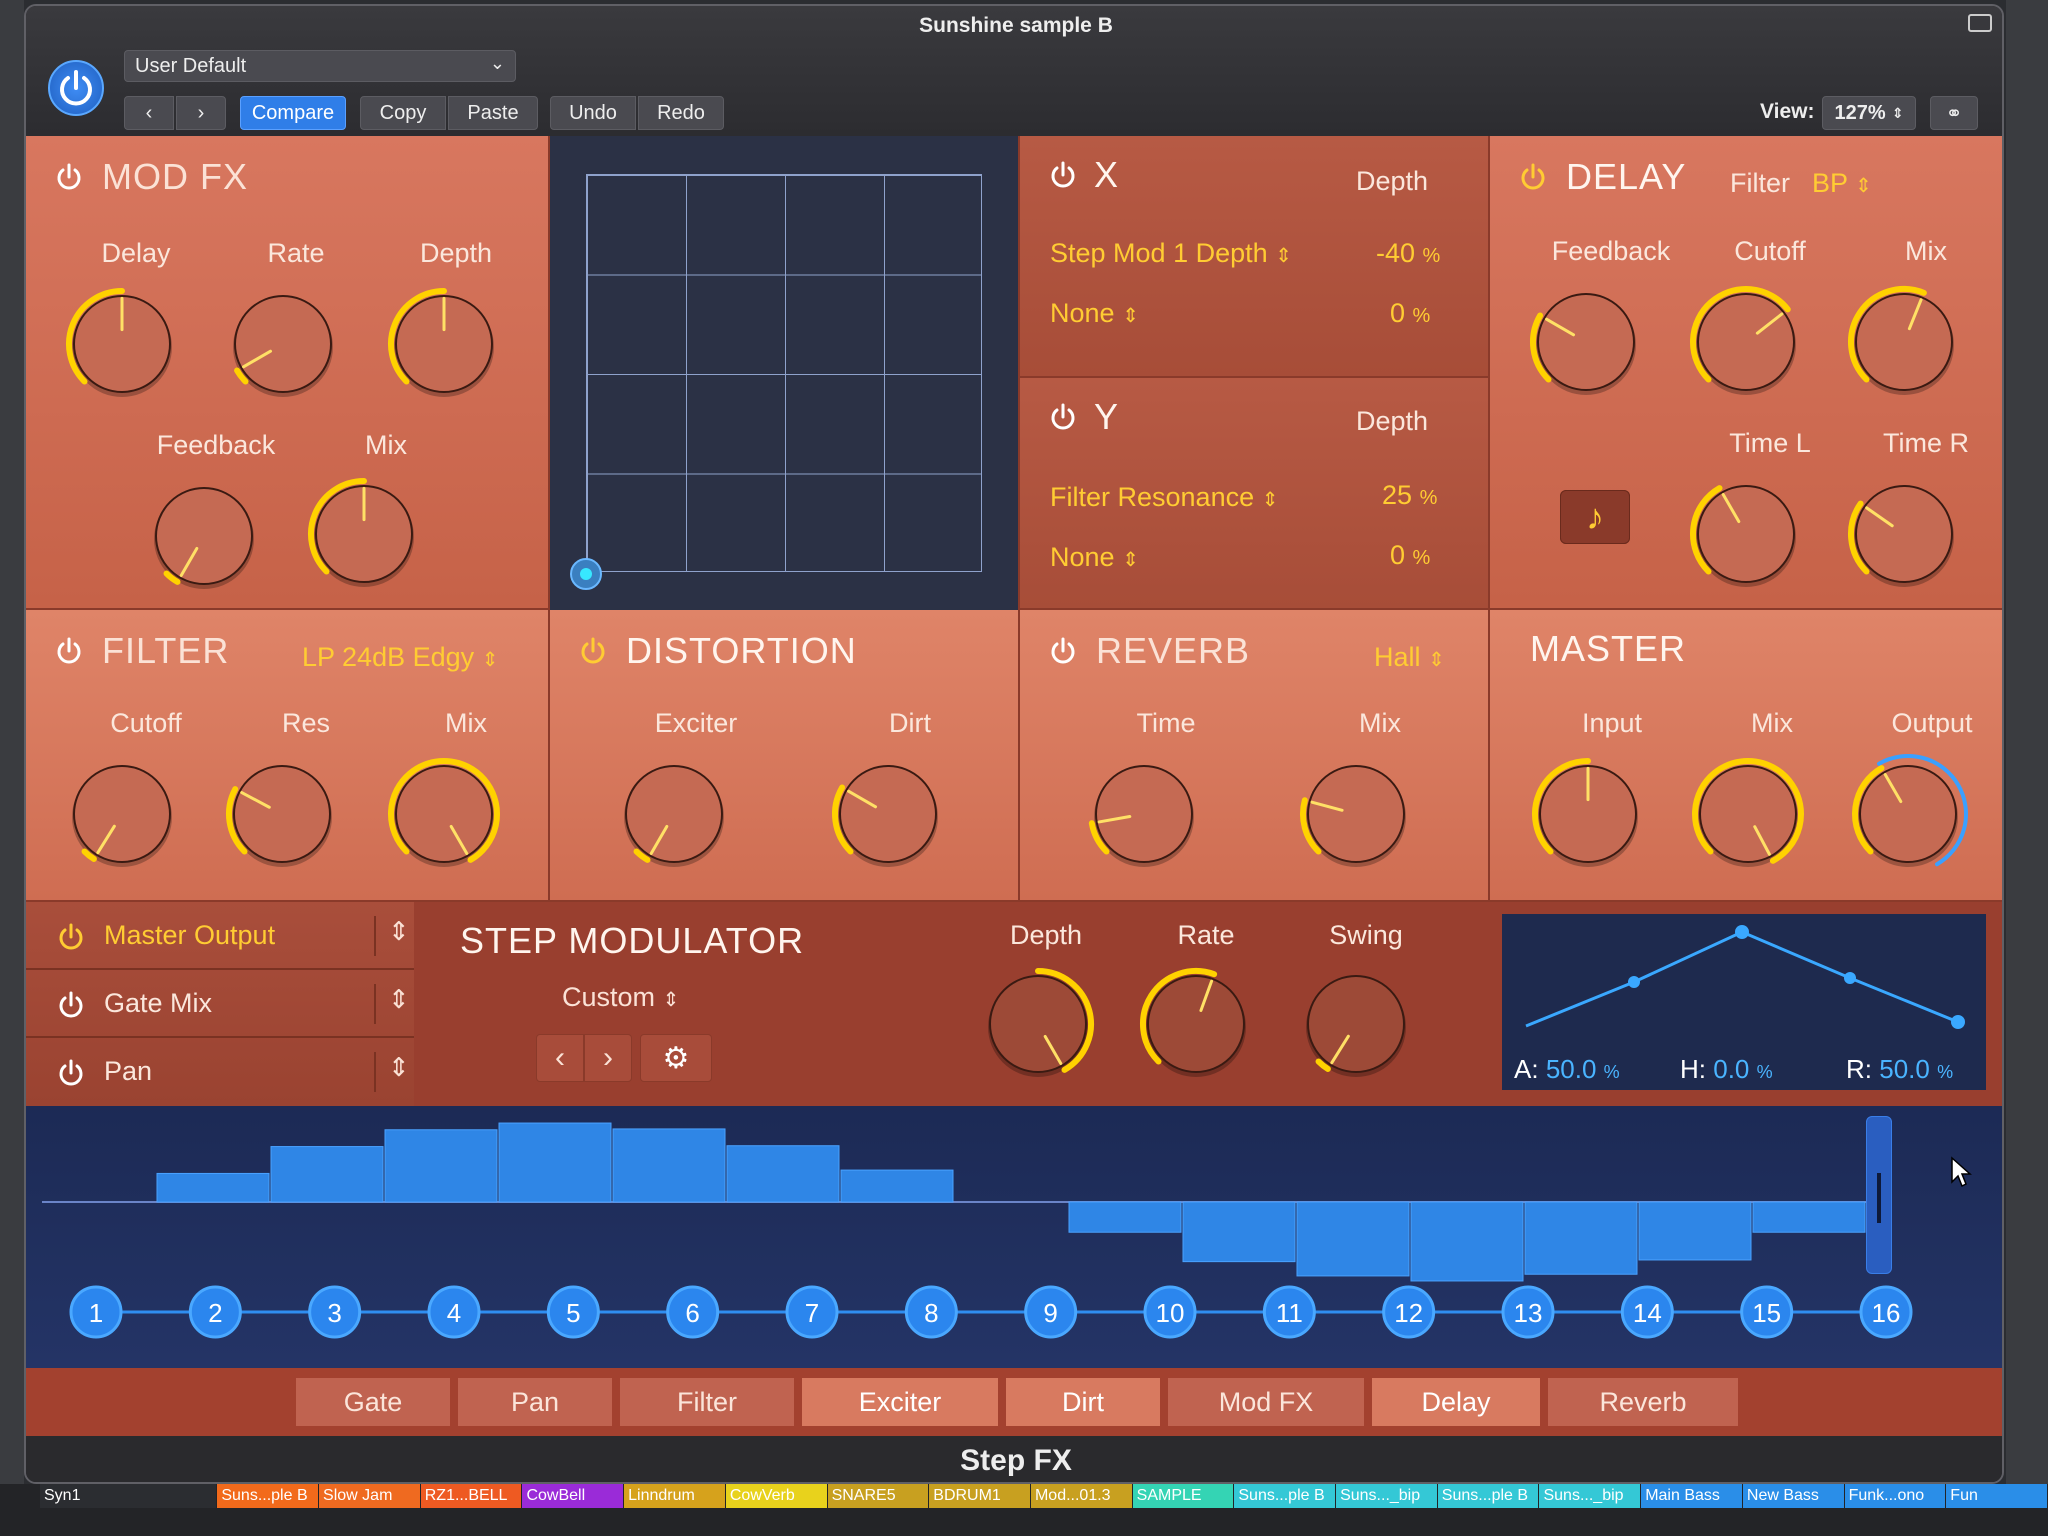 Image resolution: width=2048 pixels, height=1536 pixels. Describe the element at coordinates (293, 113) in the screenshot. I see `compare-button: Compare` at that location.